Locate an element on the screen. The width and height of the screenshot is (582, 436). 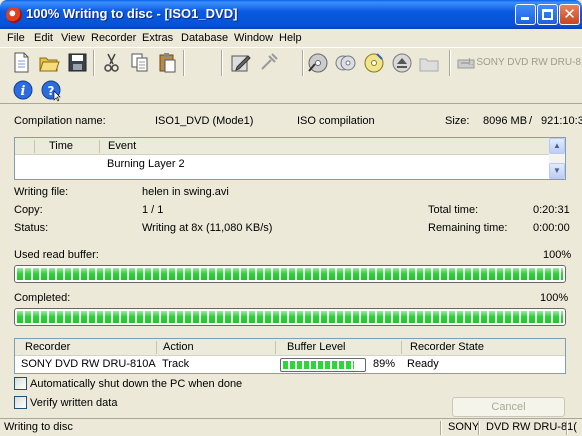
verify-label: Verify written data is located at coordinates (73, 403).